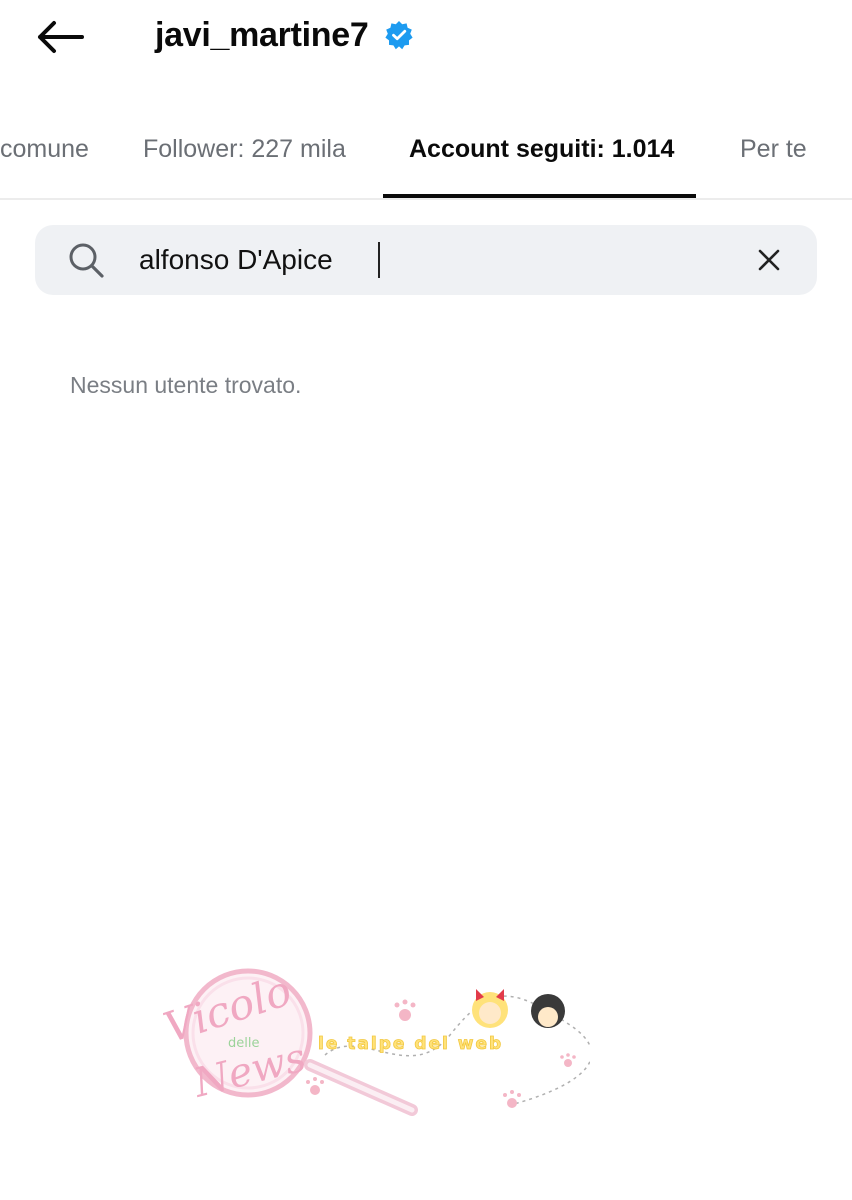  I want to click on watermark-logo: Vicolo delle News le talpe del web, so click(374, 1041).